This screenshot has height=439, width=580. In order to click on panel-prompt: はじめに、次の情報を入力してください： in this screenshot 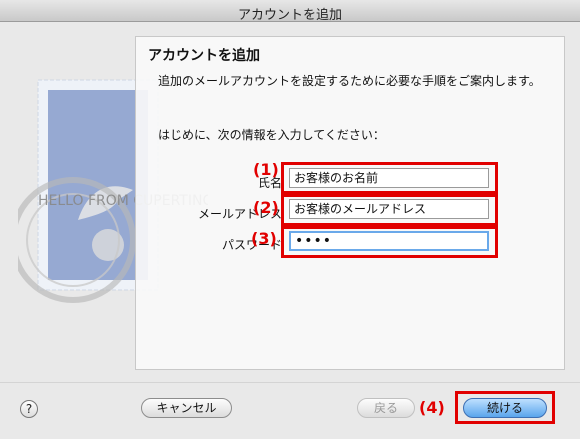, I will do `click(271, 135)`.